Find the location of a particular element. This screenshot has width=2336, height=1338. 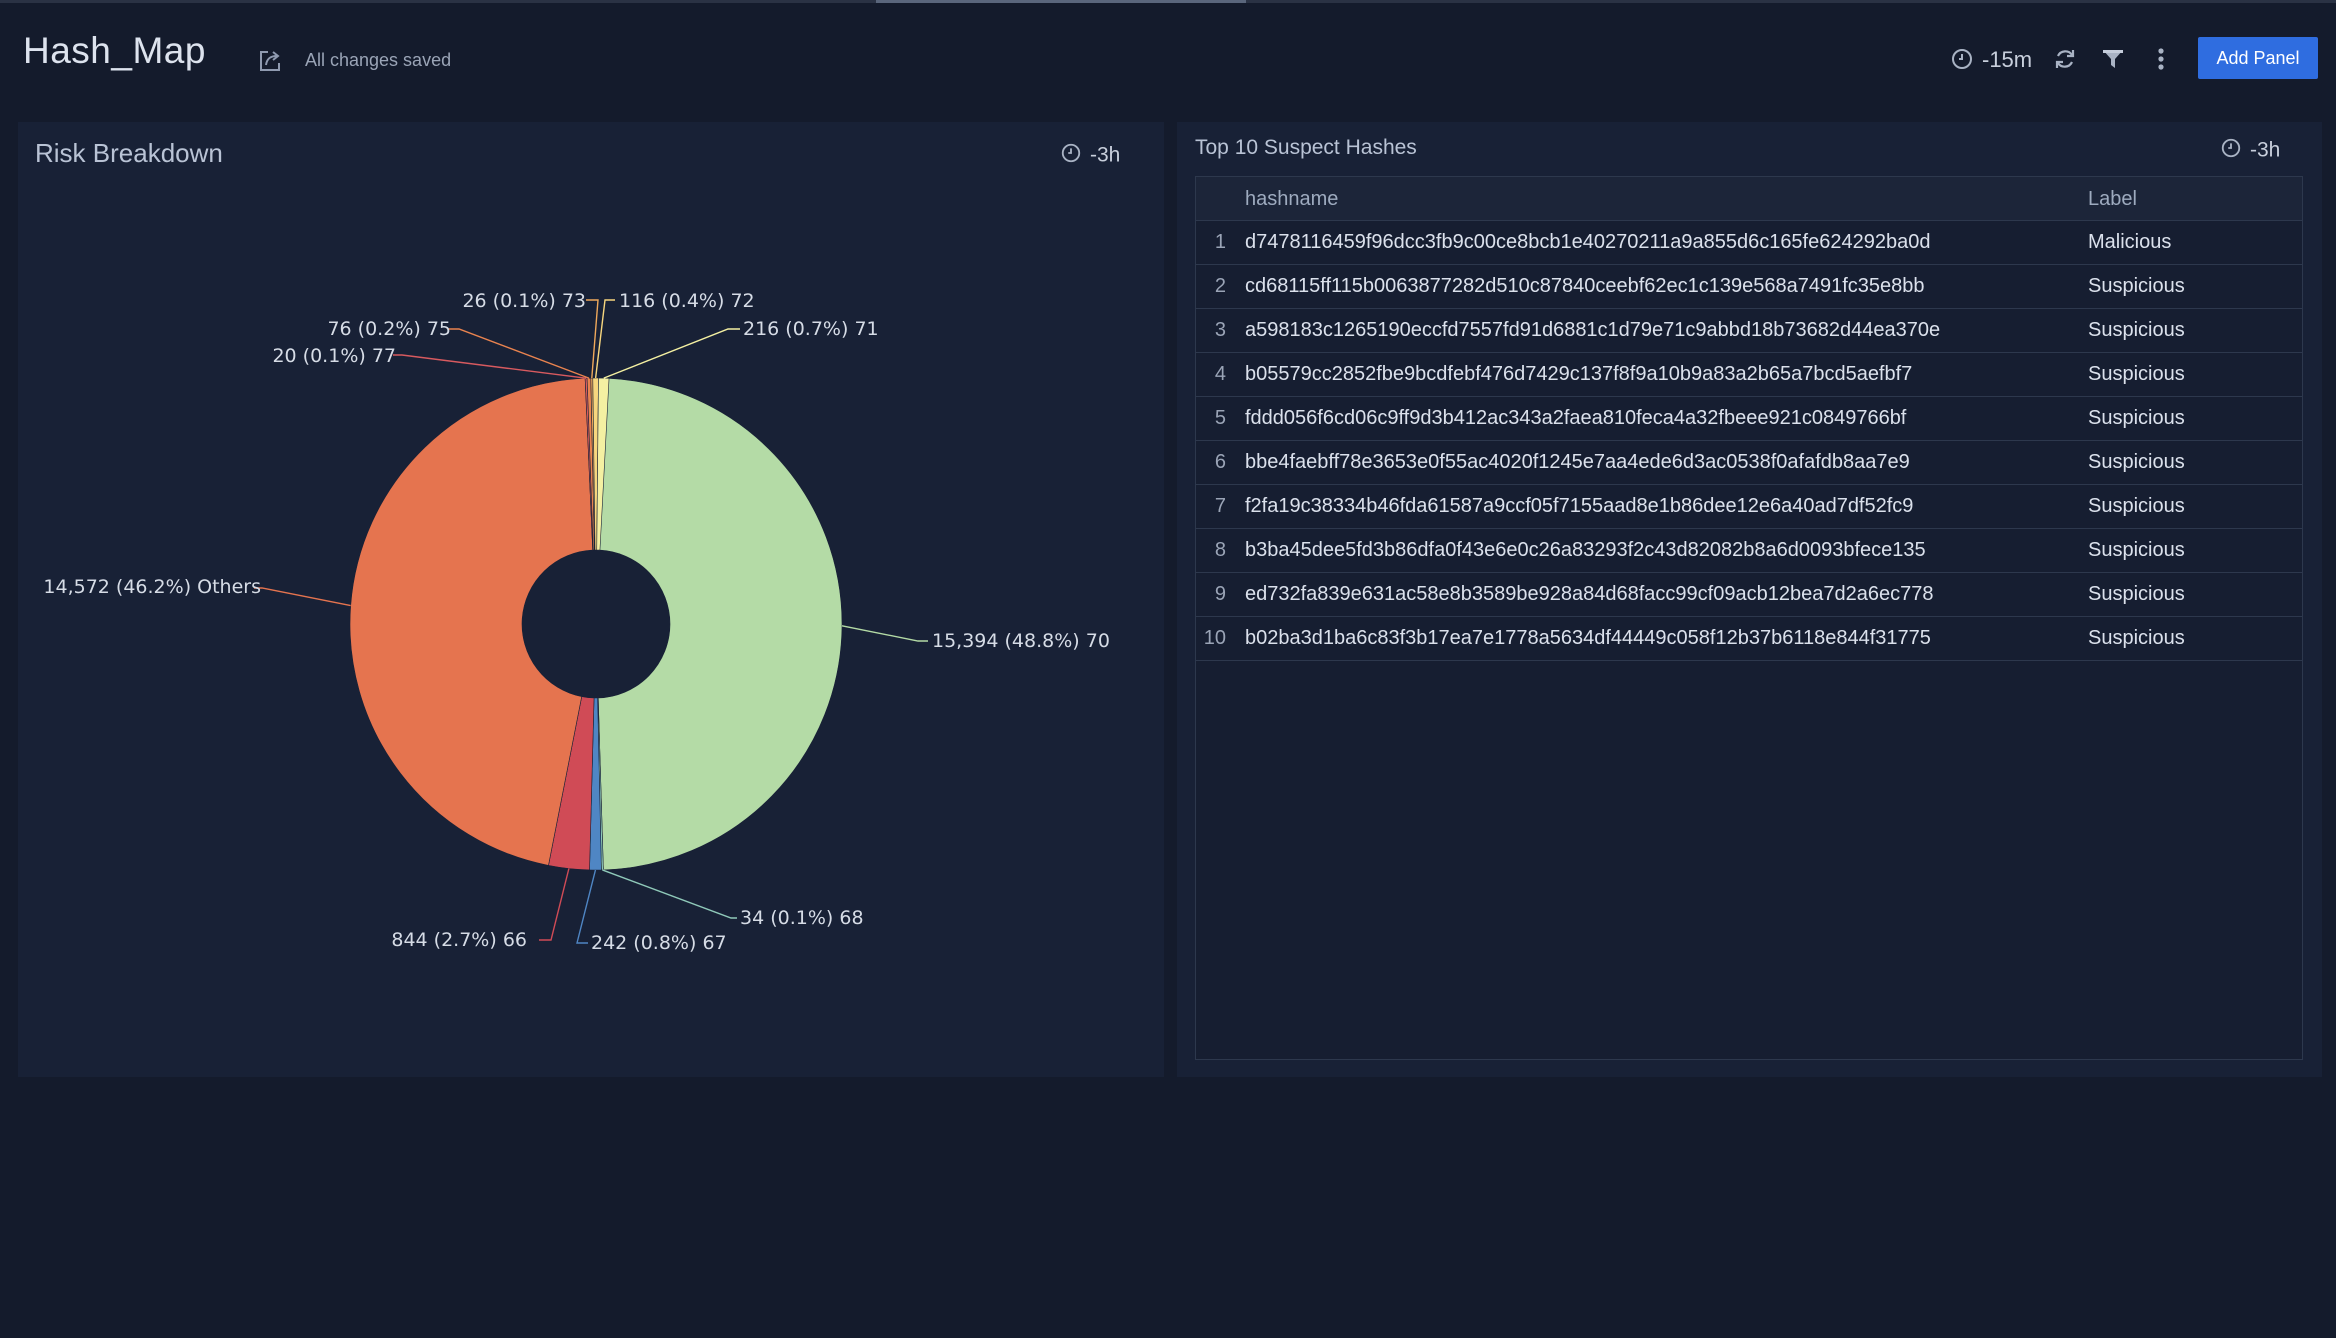

slice-label-71: 216 (0.7%) 71 is located at coordinates (811, 329).